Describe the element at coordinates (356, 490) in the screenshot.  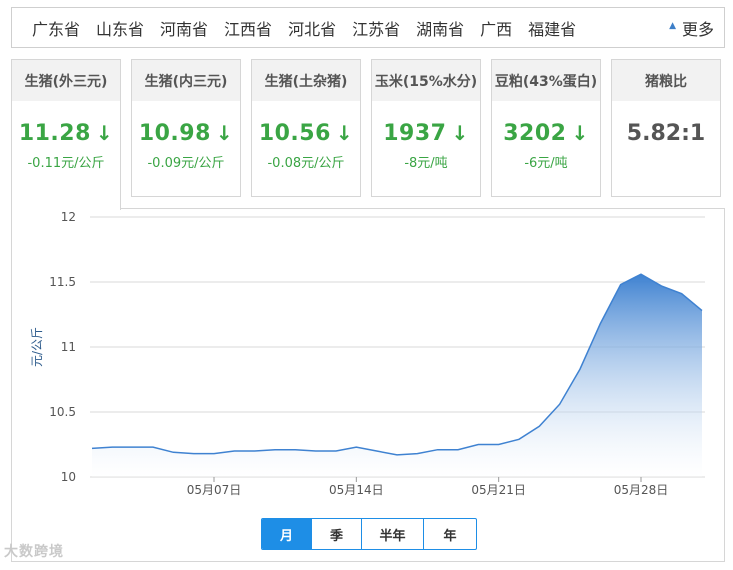
I see `x-tick-label: 05月14日` at that location.